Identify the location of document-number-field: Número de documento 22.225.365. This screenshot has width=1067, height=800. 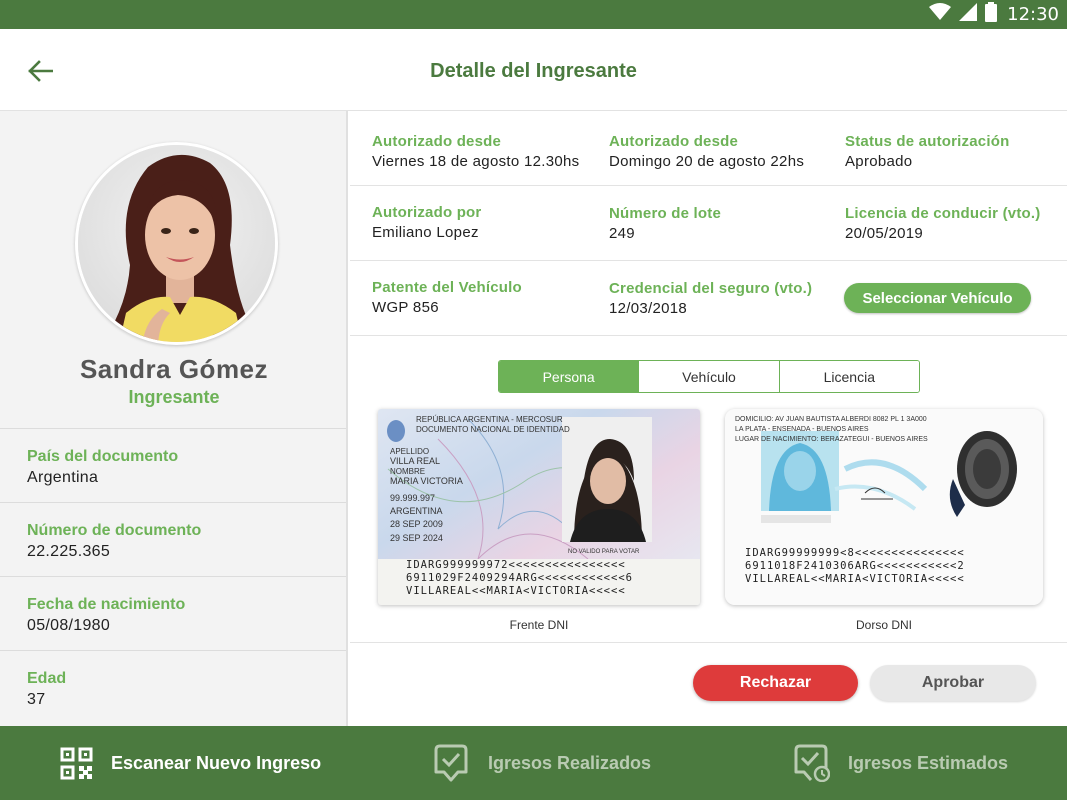
(173, 539).